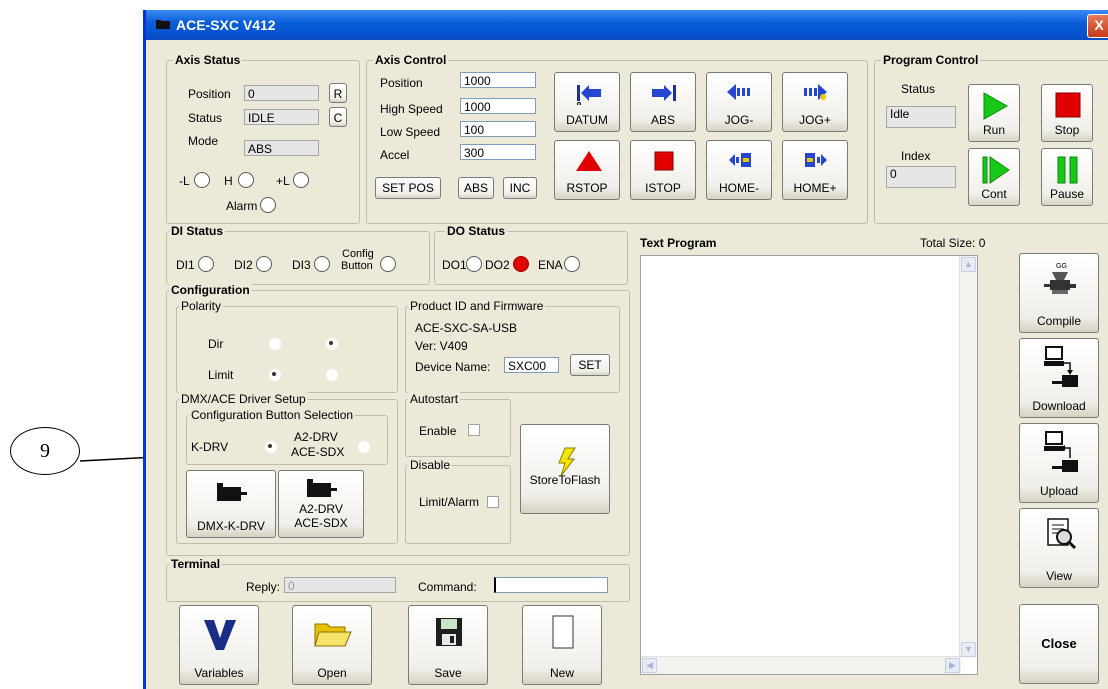 The image size is (1108, 689). Describe the element at coordinates (466, 328) in the screenshot. I see `product-id-value: ACE-SXC-SA-USB` at that location.